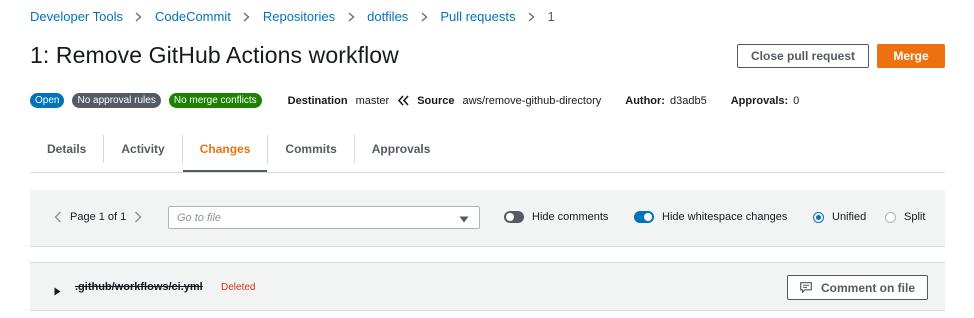 This screenshot has width=974, height=318. I want to click on unified-radio: Unified, so click(839, 217).